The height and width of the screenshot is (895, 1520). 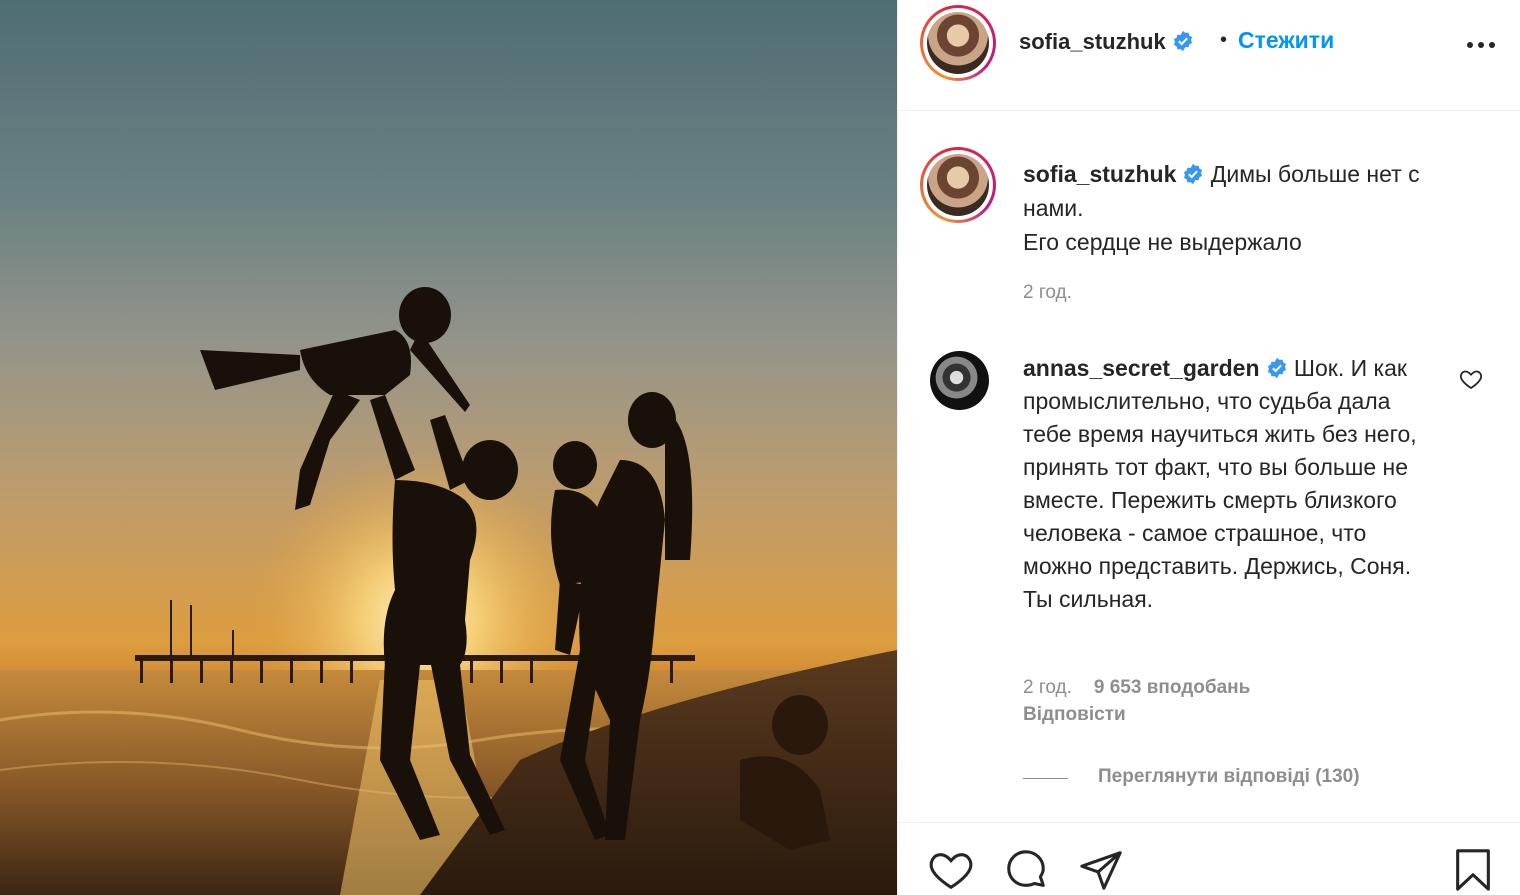 What do you see at coordinates (958, 43) in the screenshot?
I see `author-avatar` at bounding box center [958, 43].